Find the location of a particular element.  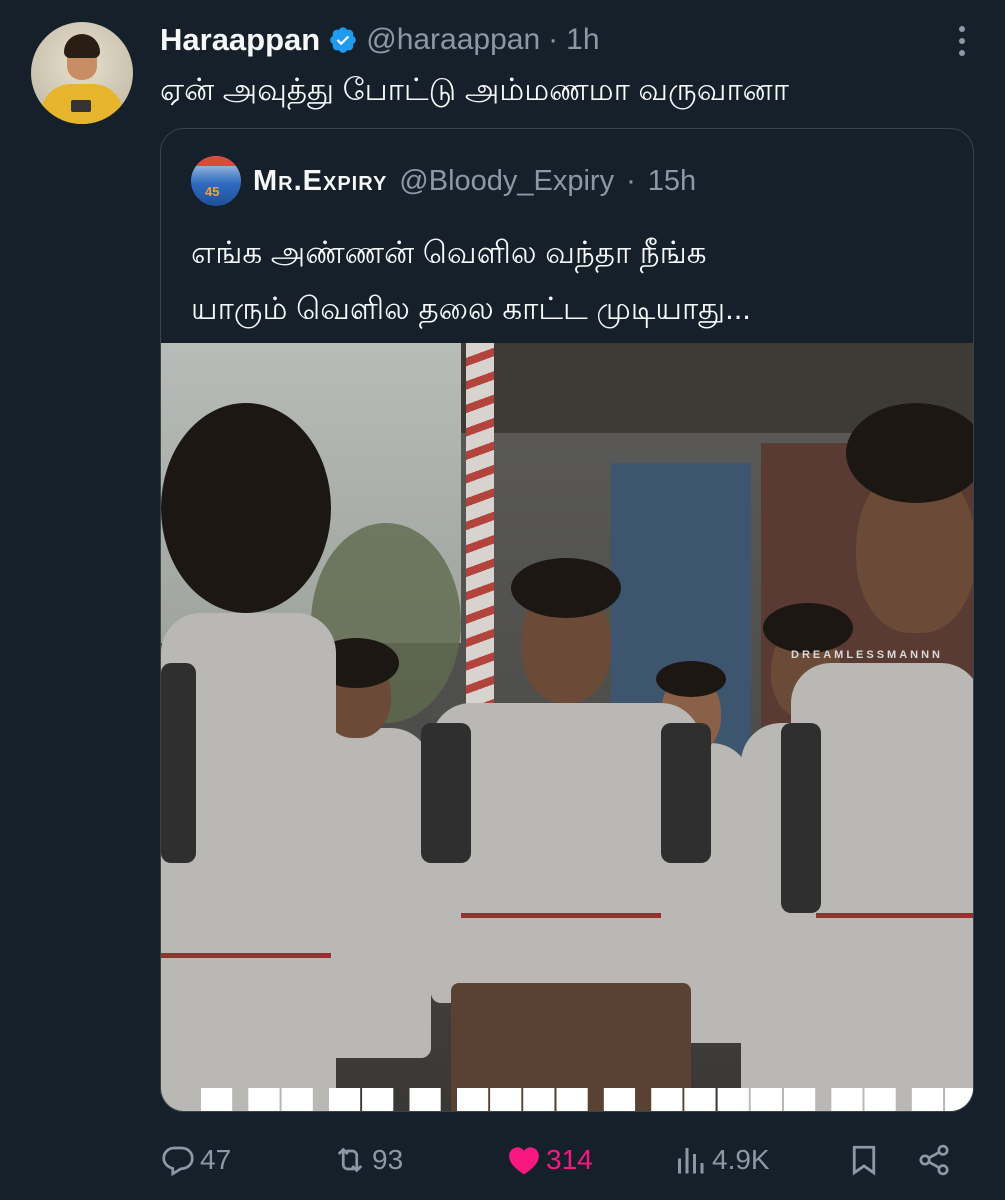

heart-filled-icon is located at coordinates (524, 1161).